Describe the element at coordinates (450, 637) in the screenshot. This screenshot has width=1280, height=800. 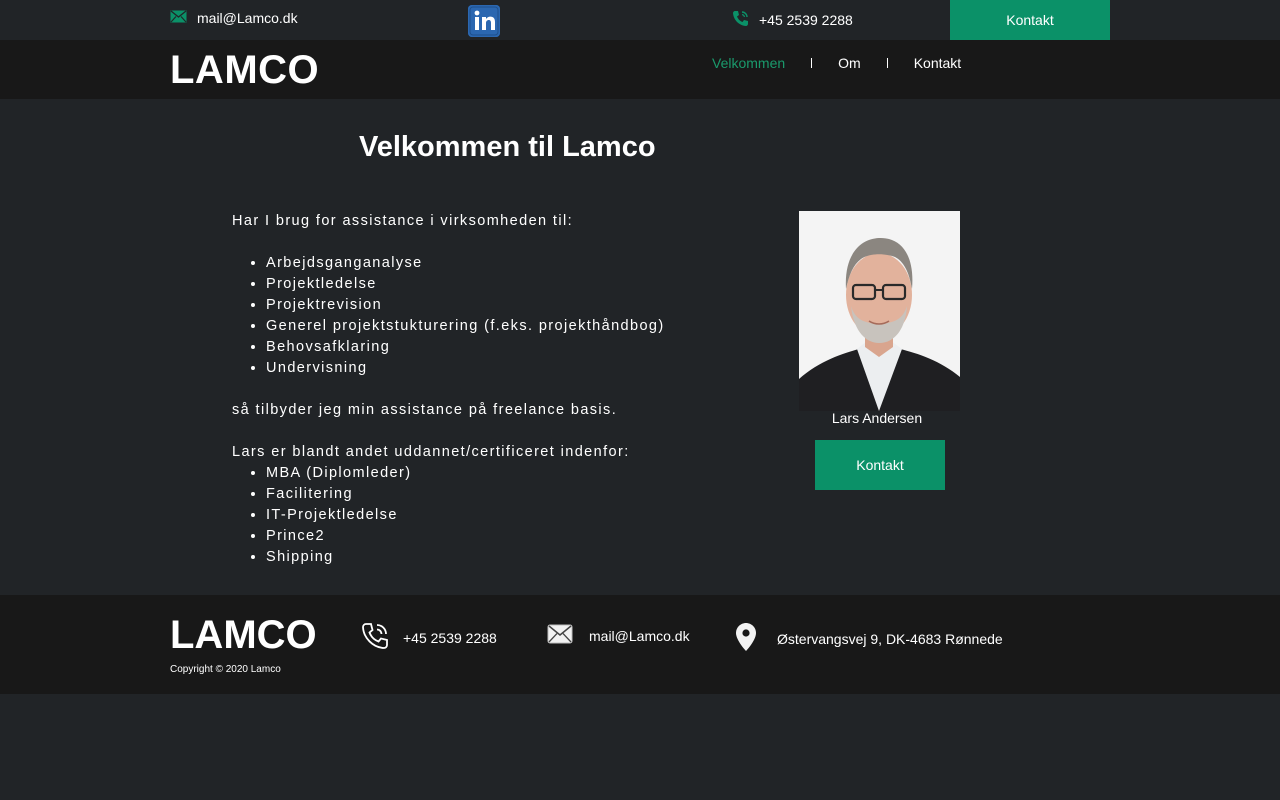
I see `footer-phone-text: +45 2539 2288` at that location.